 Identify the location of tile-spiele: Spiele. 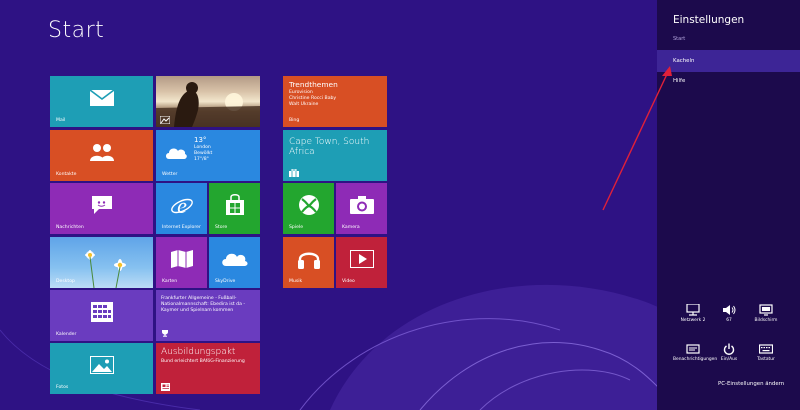
(308, 208).